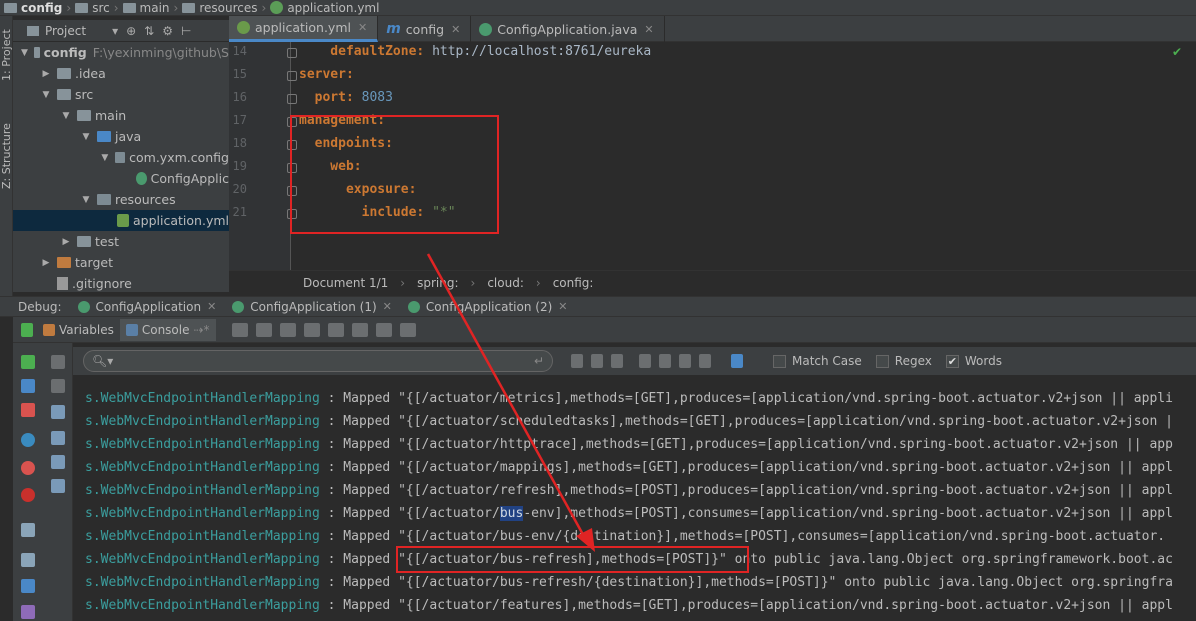  Describe the element at coordinates (78, 330) in the screenshot. I see `tab-variables: Variables` at that location.